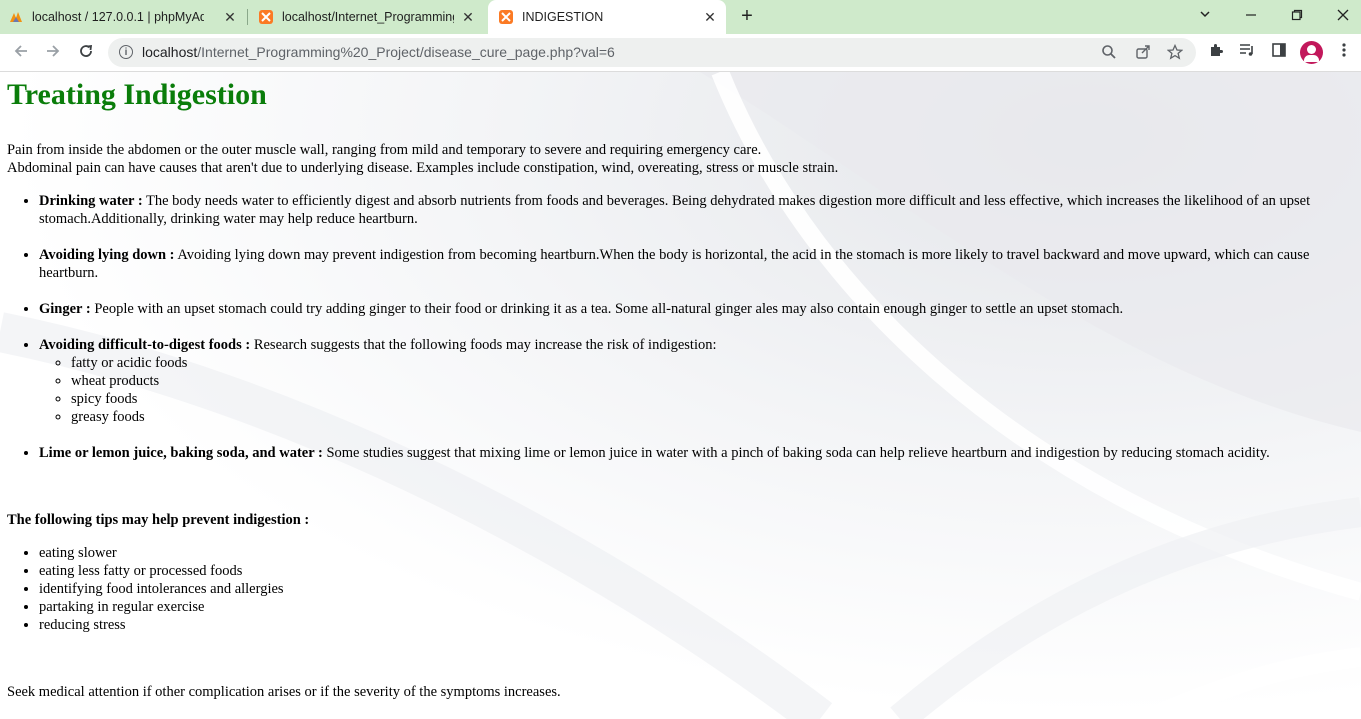 The height and width of the screenshot is (719, 1361). What do you see at coordinates (21, 53) in the screenshot?
I see `back-arrow-icon` at bounding box center [21, 53].